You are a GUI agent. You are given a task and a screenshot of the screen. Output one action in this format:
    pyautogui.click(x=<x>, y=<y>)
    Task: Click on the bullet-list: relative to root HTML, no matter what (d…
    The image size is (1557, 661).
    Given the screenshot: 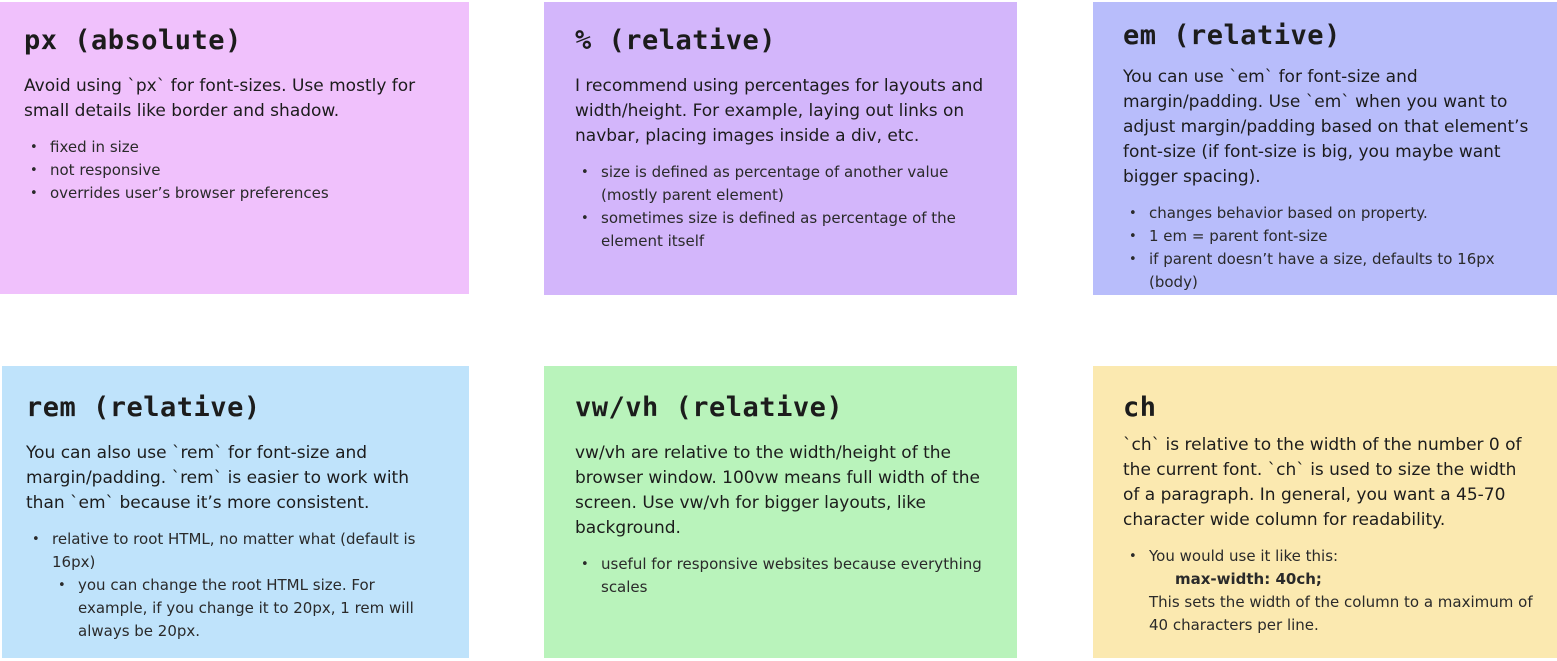 What is the action you would take?
    pyautogui.click(x=235, y=585)
    